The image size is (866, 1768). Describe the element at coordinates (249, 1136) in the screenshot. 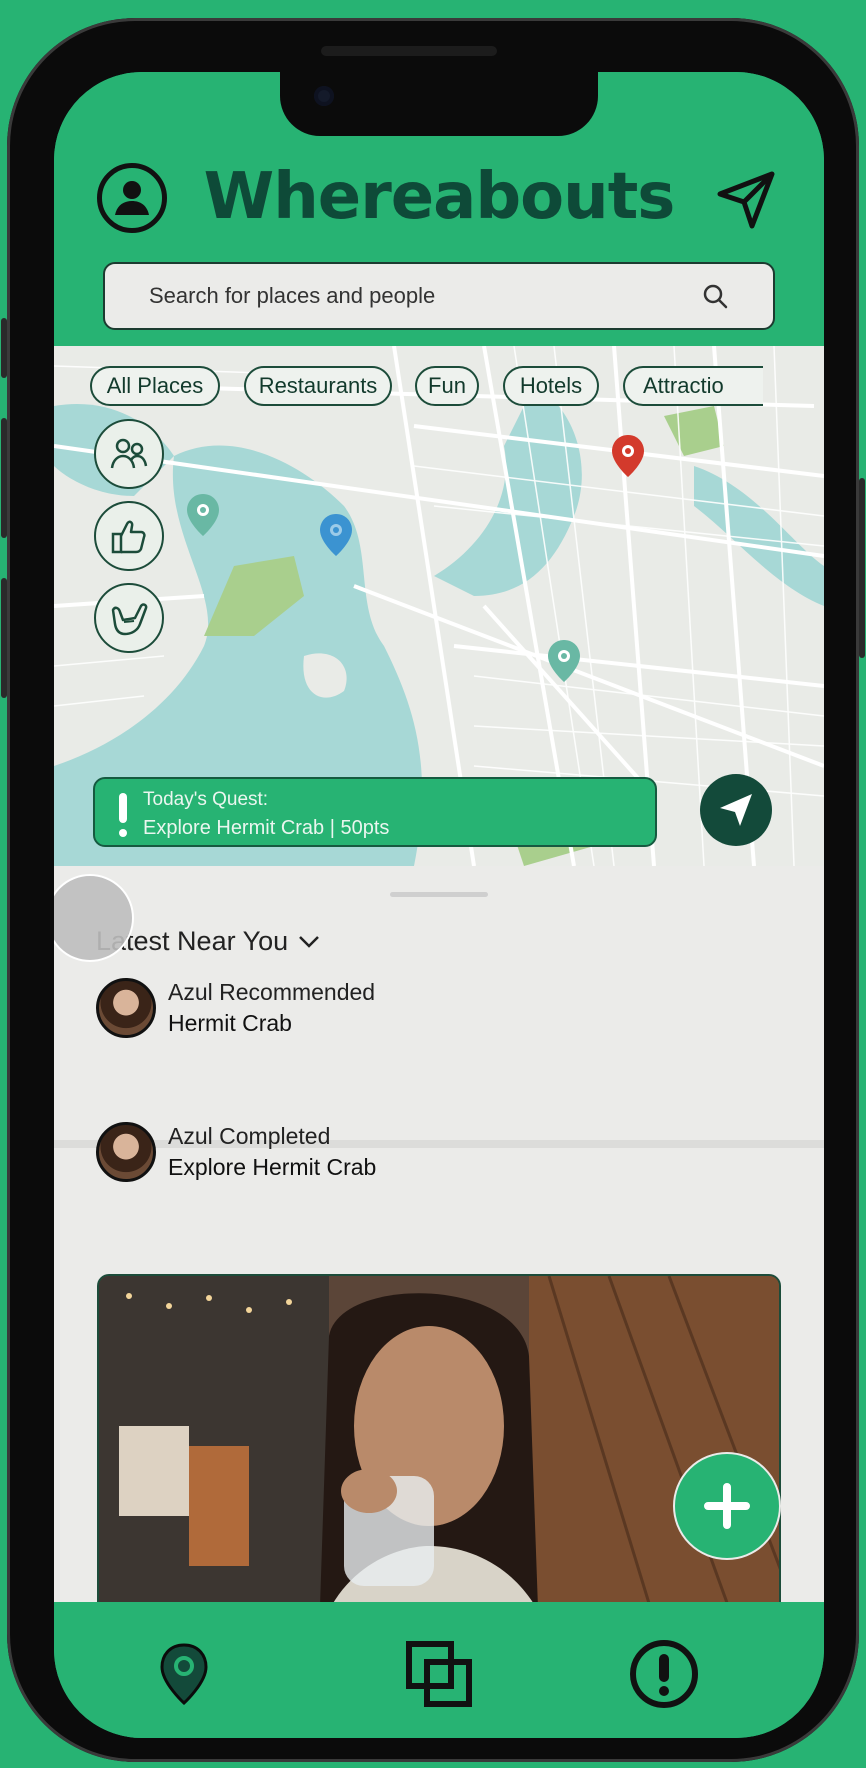

I see `feed-item-action: Azul Completed` at that location.